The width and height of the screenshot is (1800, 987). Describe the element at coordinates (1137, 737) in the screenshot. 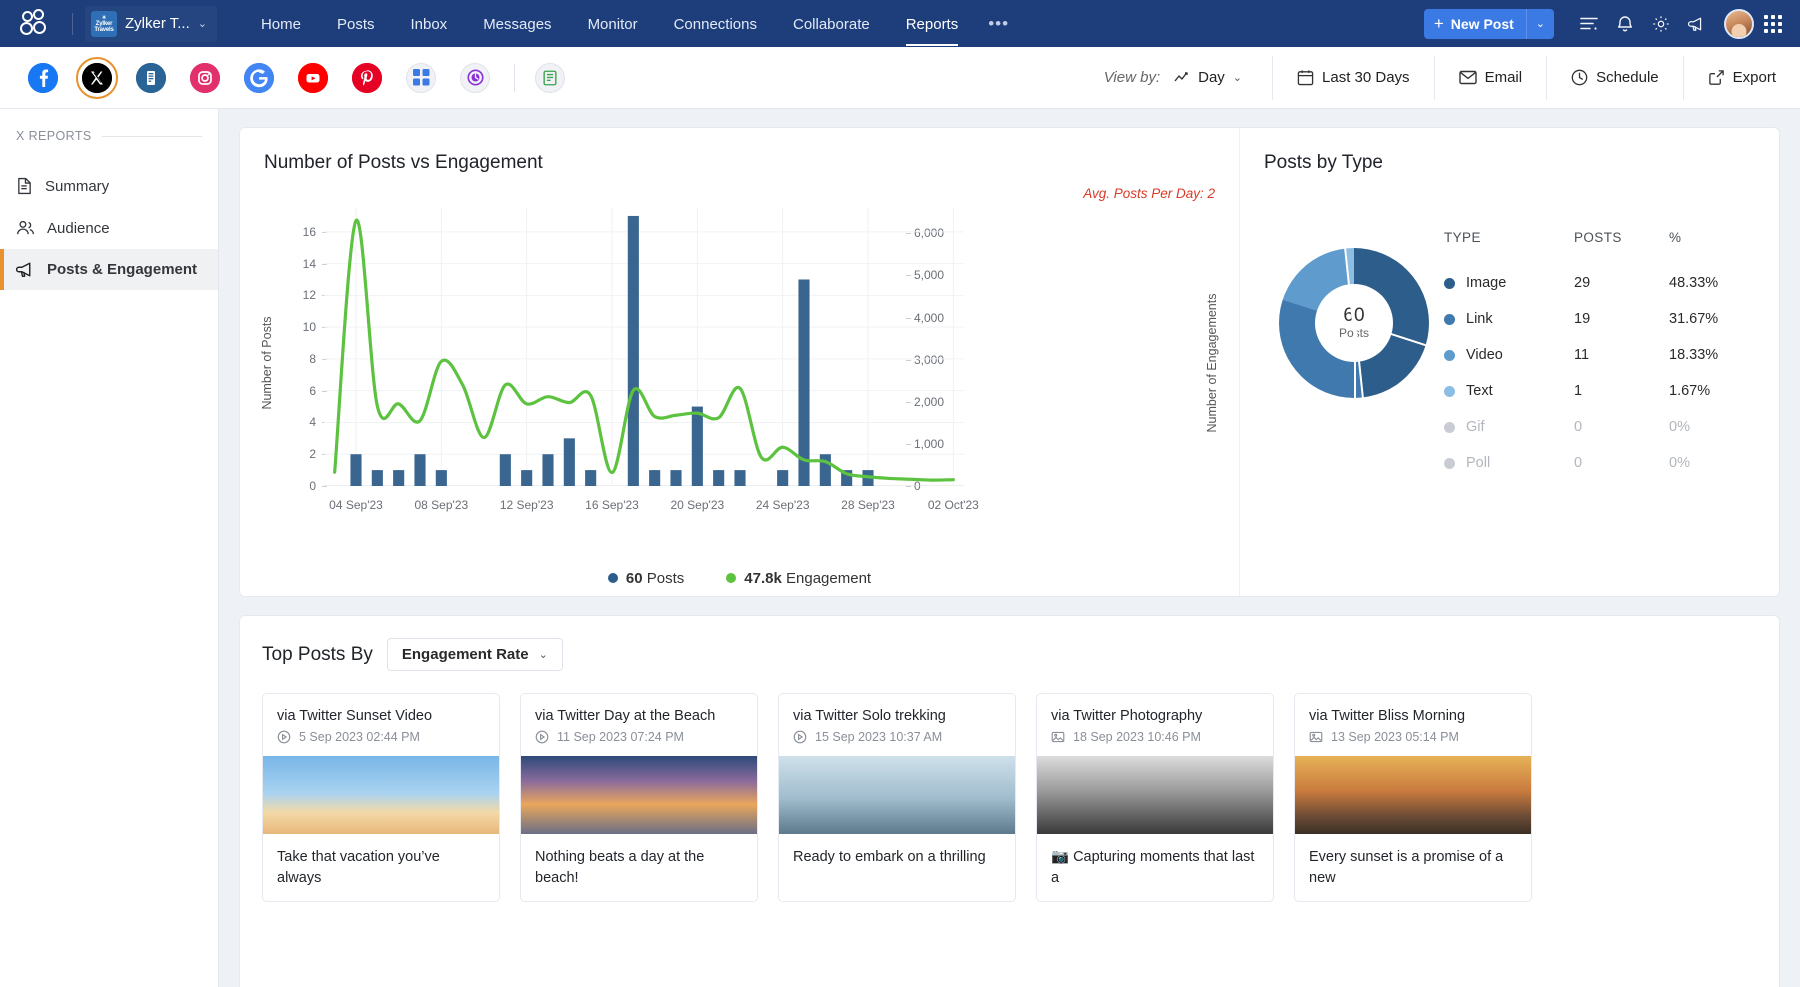

I see `top-post-date: 18 Sep 2023 10:46 PM` at that location.